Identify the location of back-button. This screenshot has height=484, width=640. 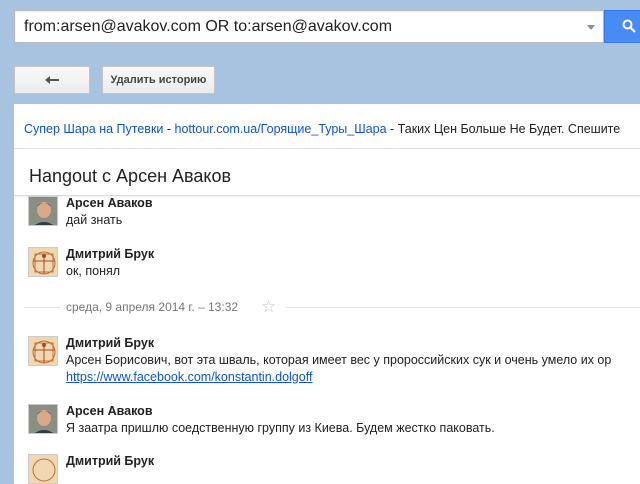
(52, 80).